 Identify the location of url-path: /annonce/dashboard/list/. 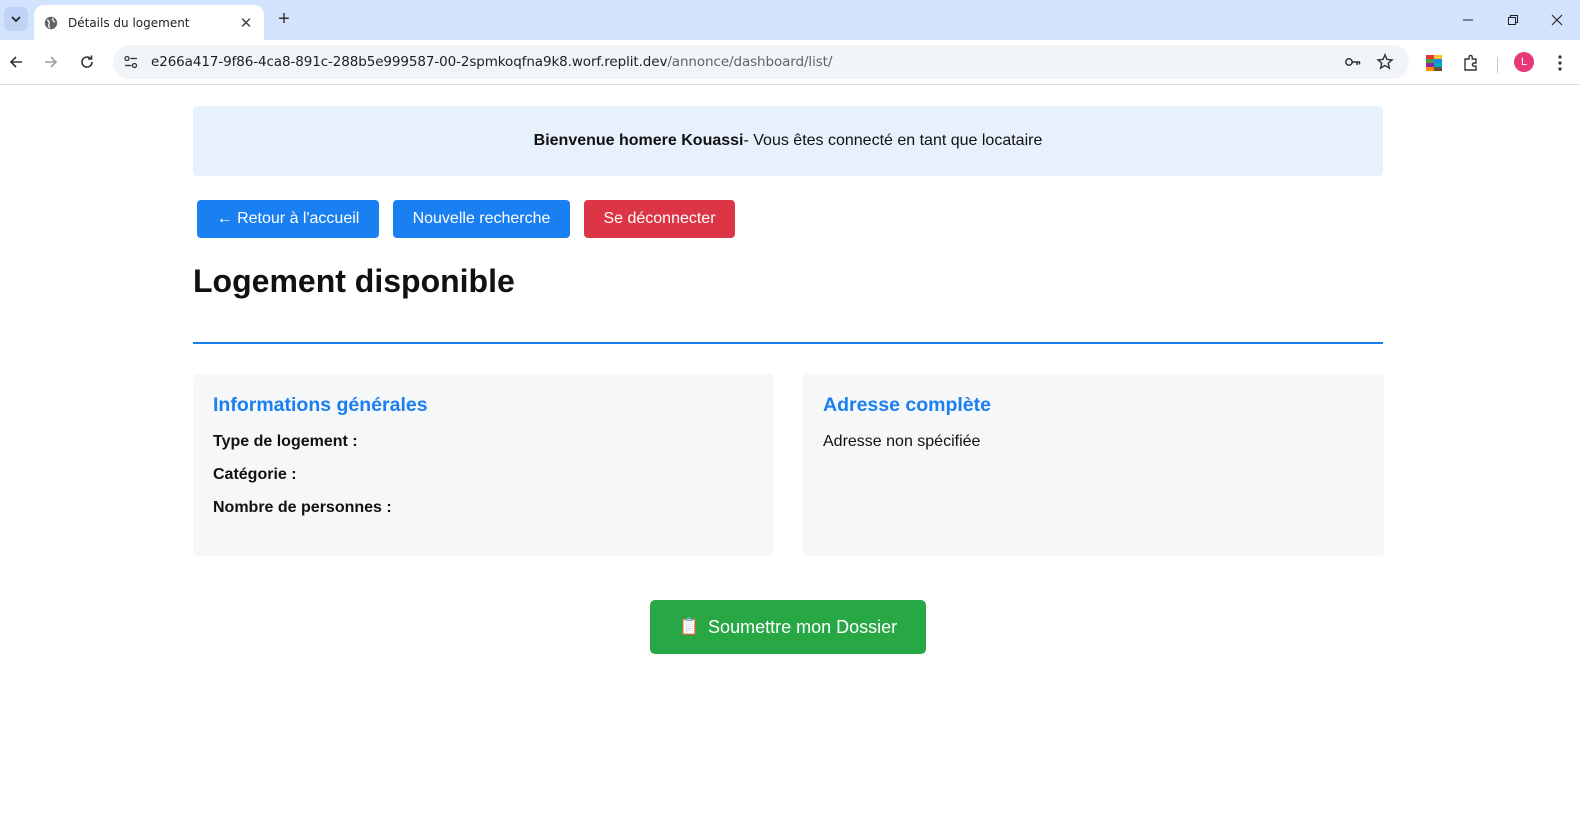
(750, 62).